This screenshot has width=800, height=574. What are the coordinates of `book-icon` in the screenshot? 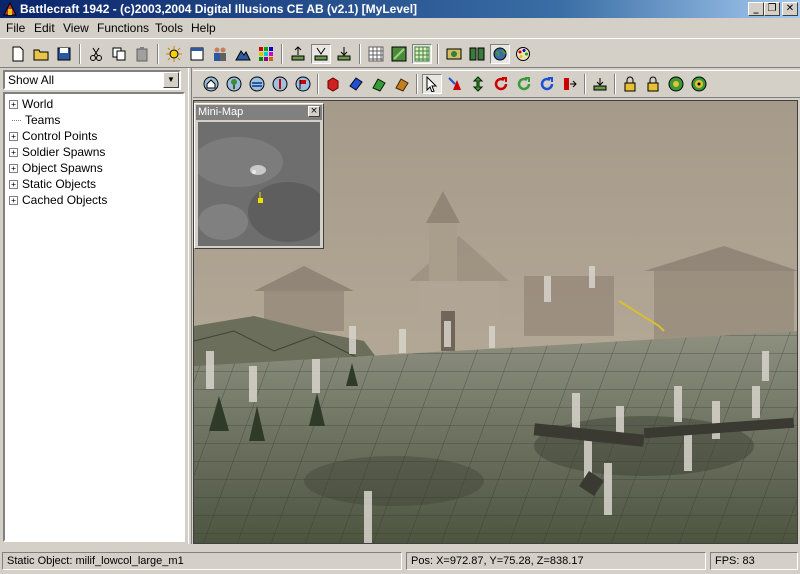 It's located at (477, 54).